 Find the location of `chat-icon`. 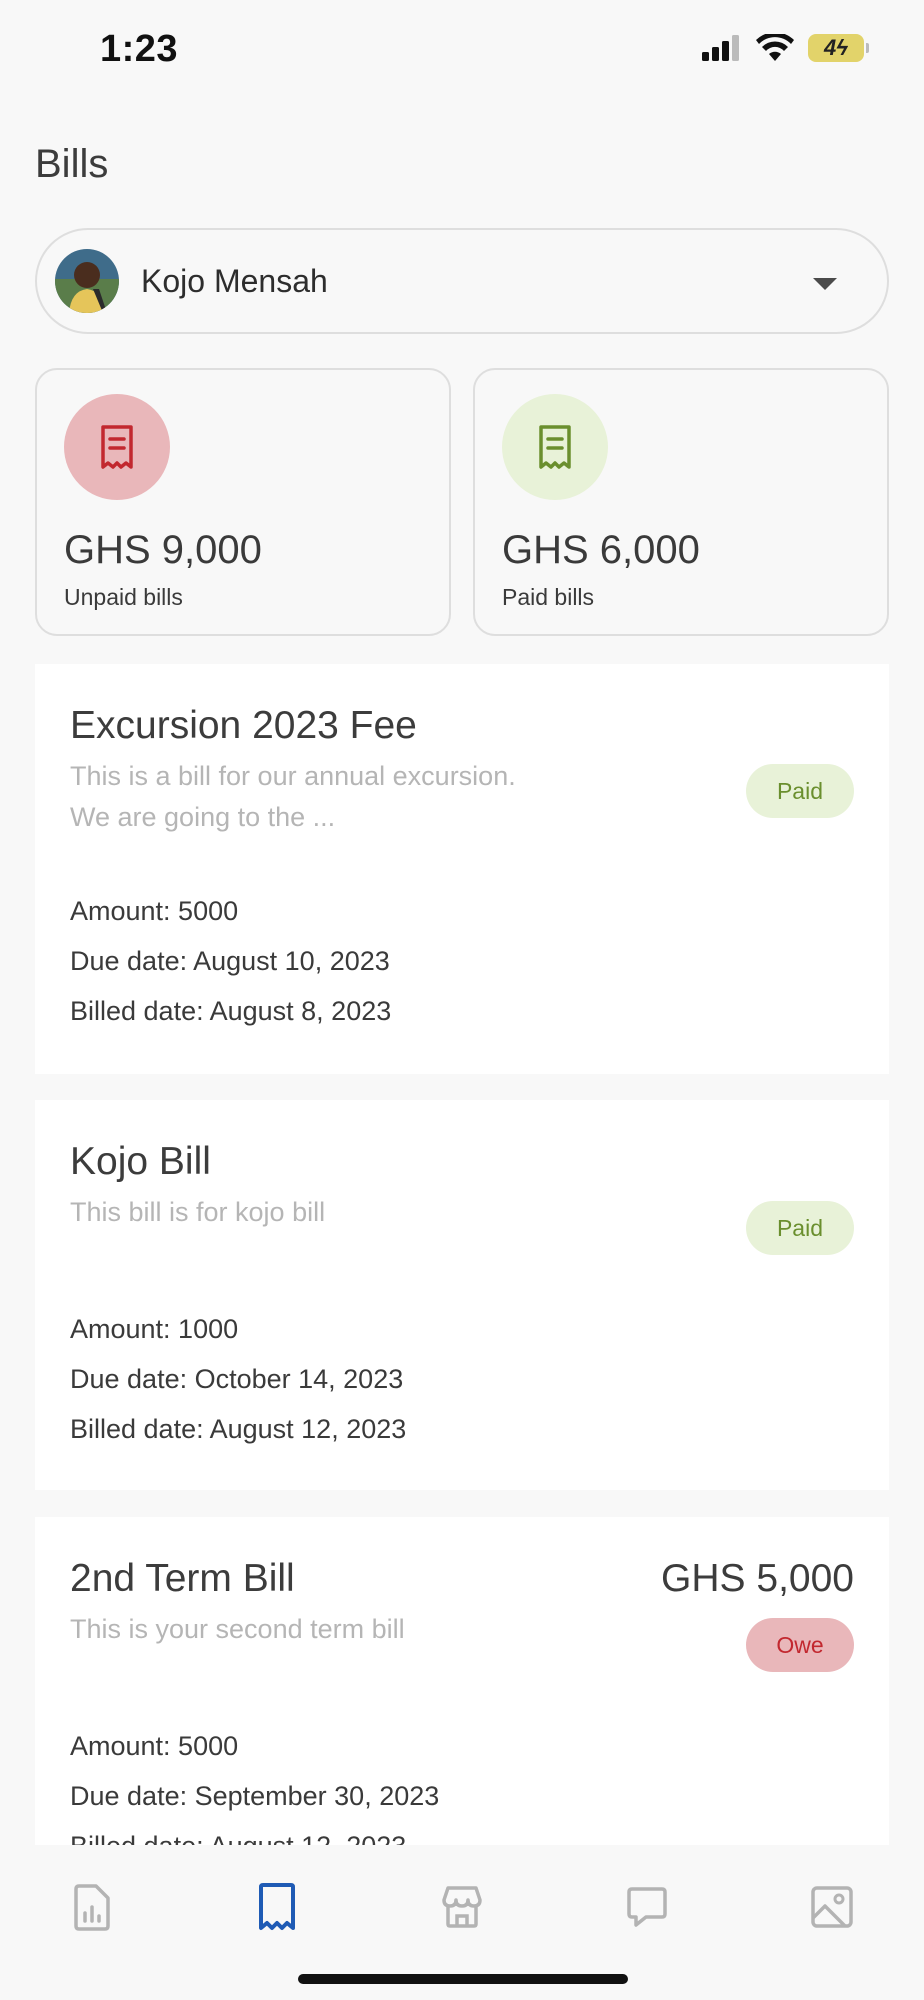

chat-icon is located at coordinates (647, 1907).